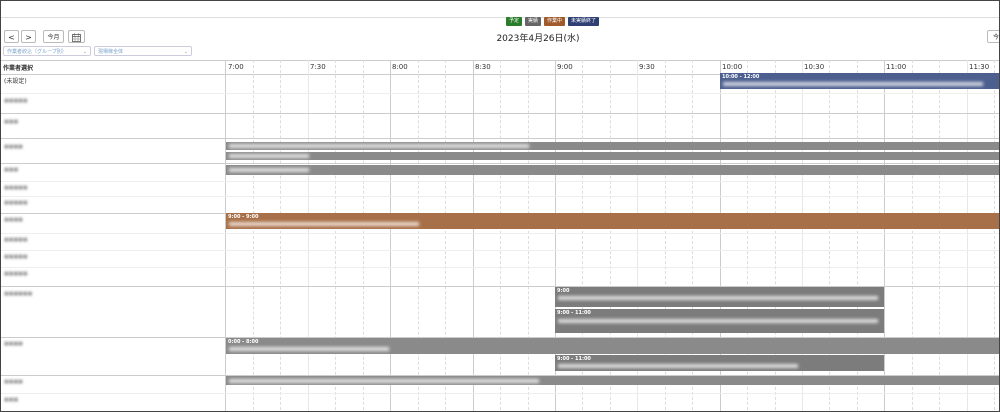 This screenshot has width=1000, height=412. I want to click on group-filter-value: 作業者絞込（グループ別）, so click(37, 52).